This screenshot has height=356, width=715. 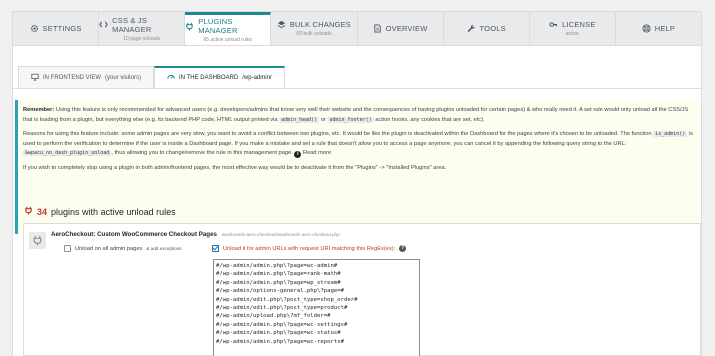 I want to click on tab-label: BULK CHANGES, so click(x=320, y=24).